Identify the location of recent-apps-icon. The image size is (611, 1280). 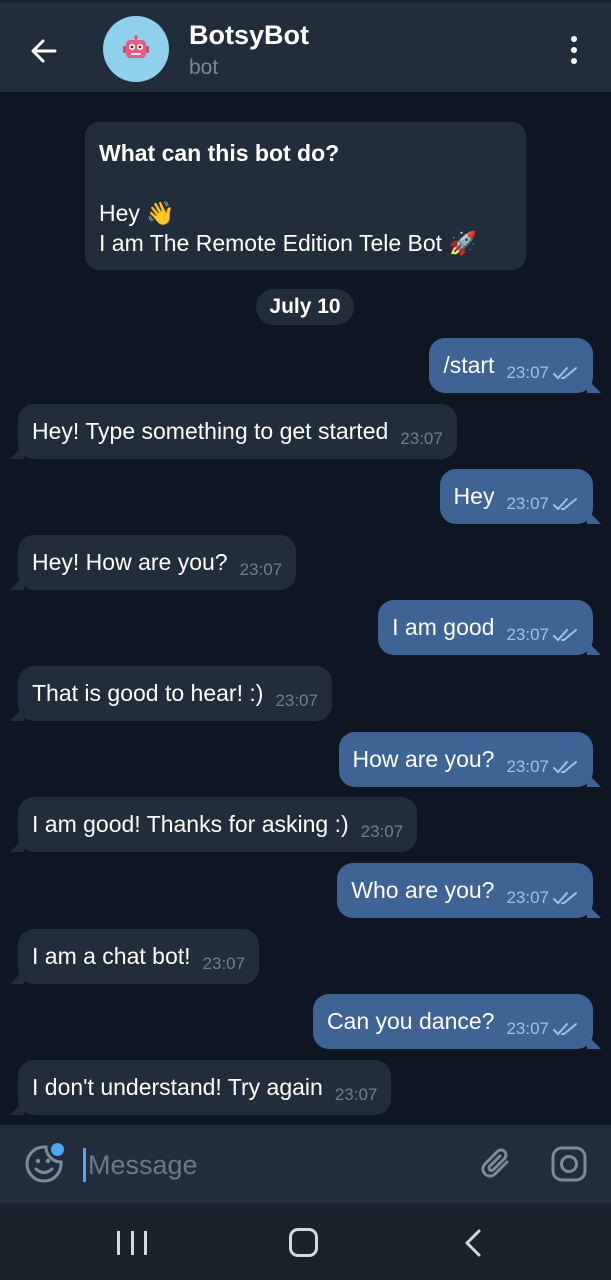
(118, 1243).